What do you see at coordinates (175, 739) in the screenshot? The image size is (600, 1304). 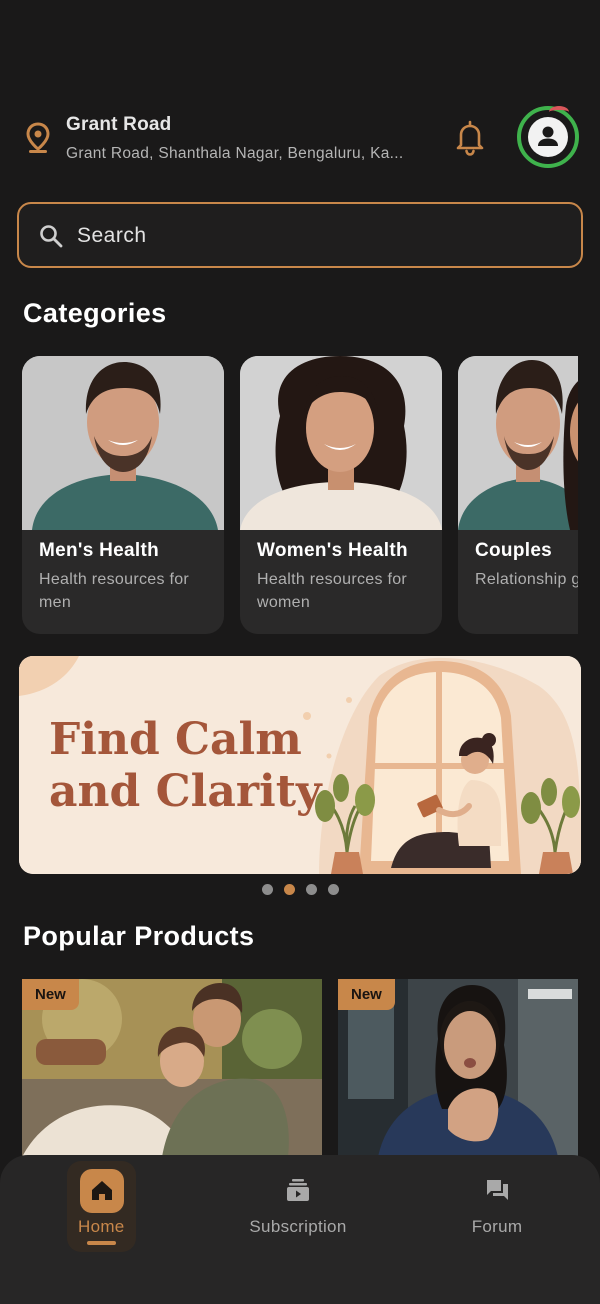 I see `banner-title-line1: Find Calm` at bounding box center [175, 739].